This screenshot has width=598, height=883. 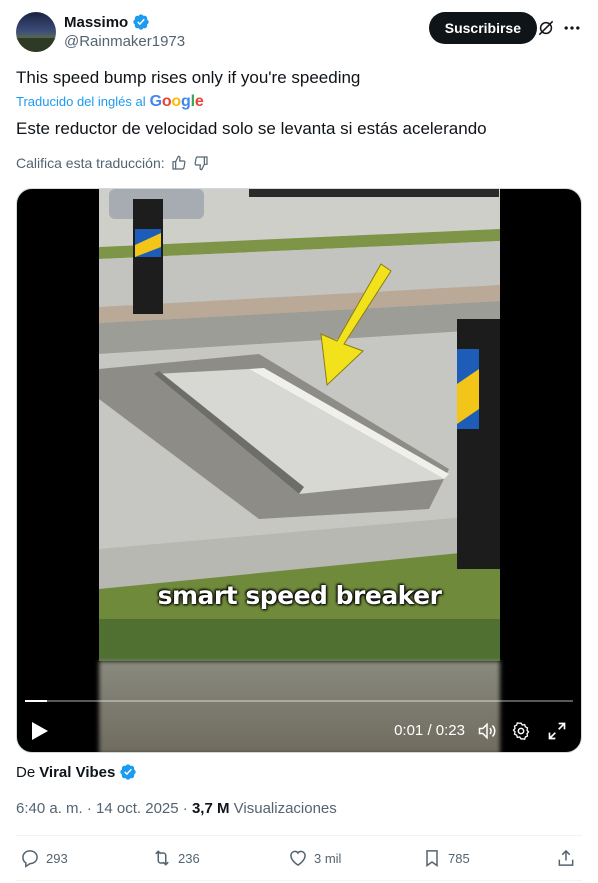 I want to click on author-handle: @Rainmaker1973, so click(x=124, y=42).